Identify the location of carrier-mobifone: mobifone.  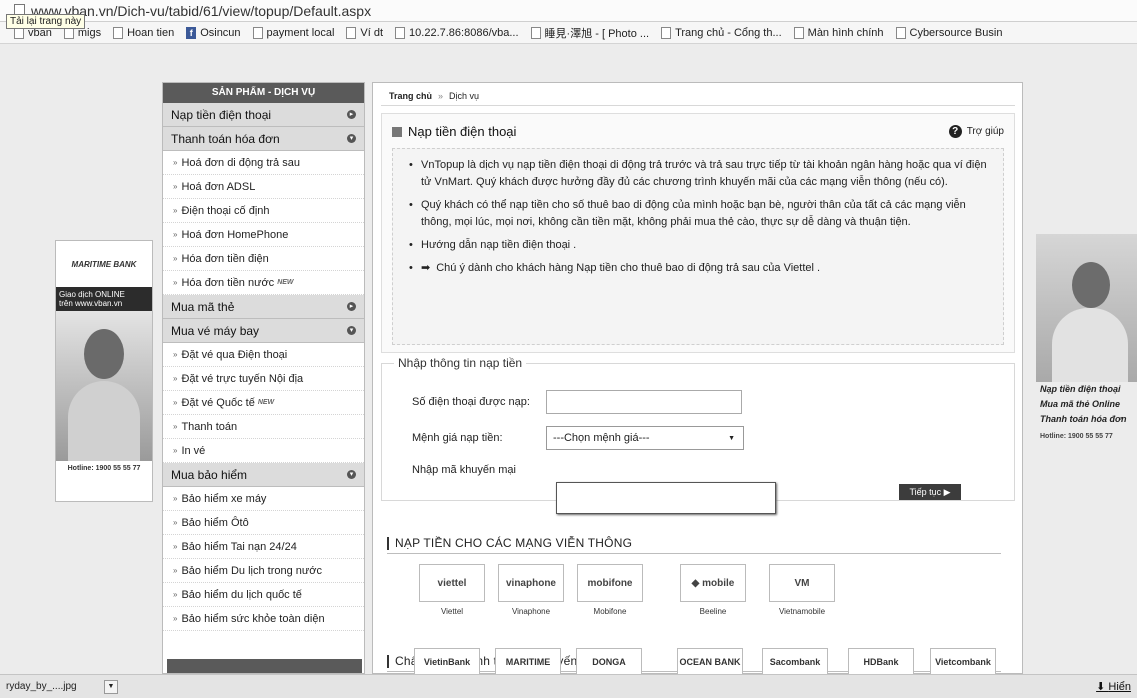
(610, 583).